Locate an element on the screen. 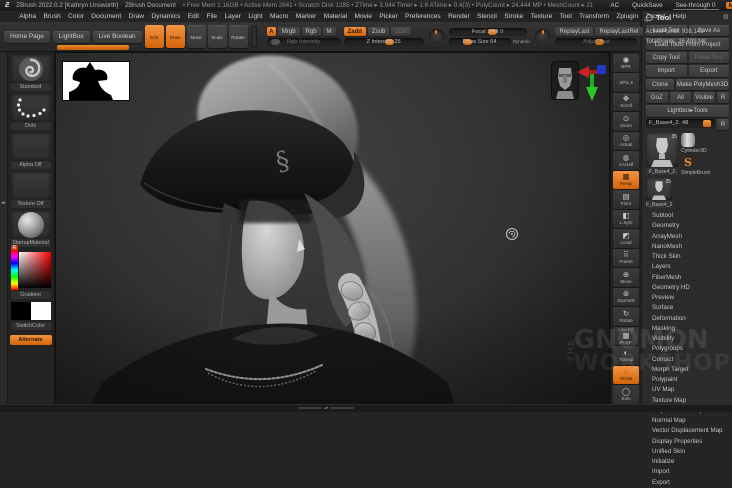 This screenshot has width=732, height=488. menu-item: Edit is located at coordinates (194, 16).